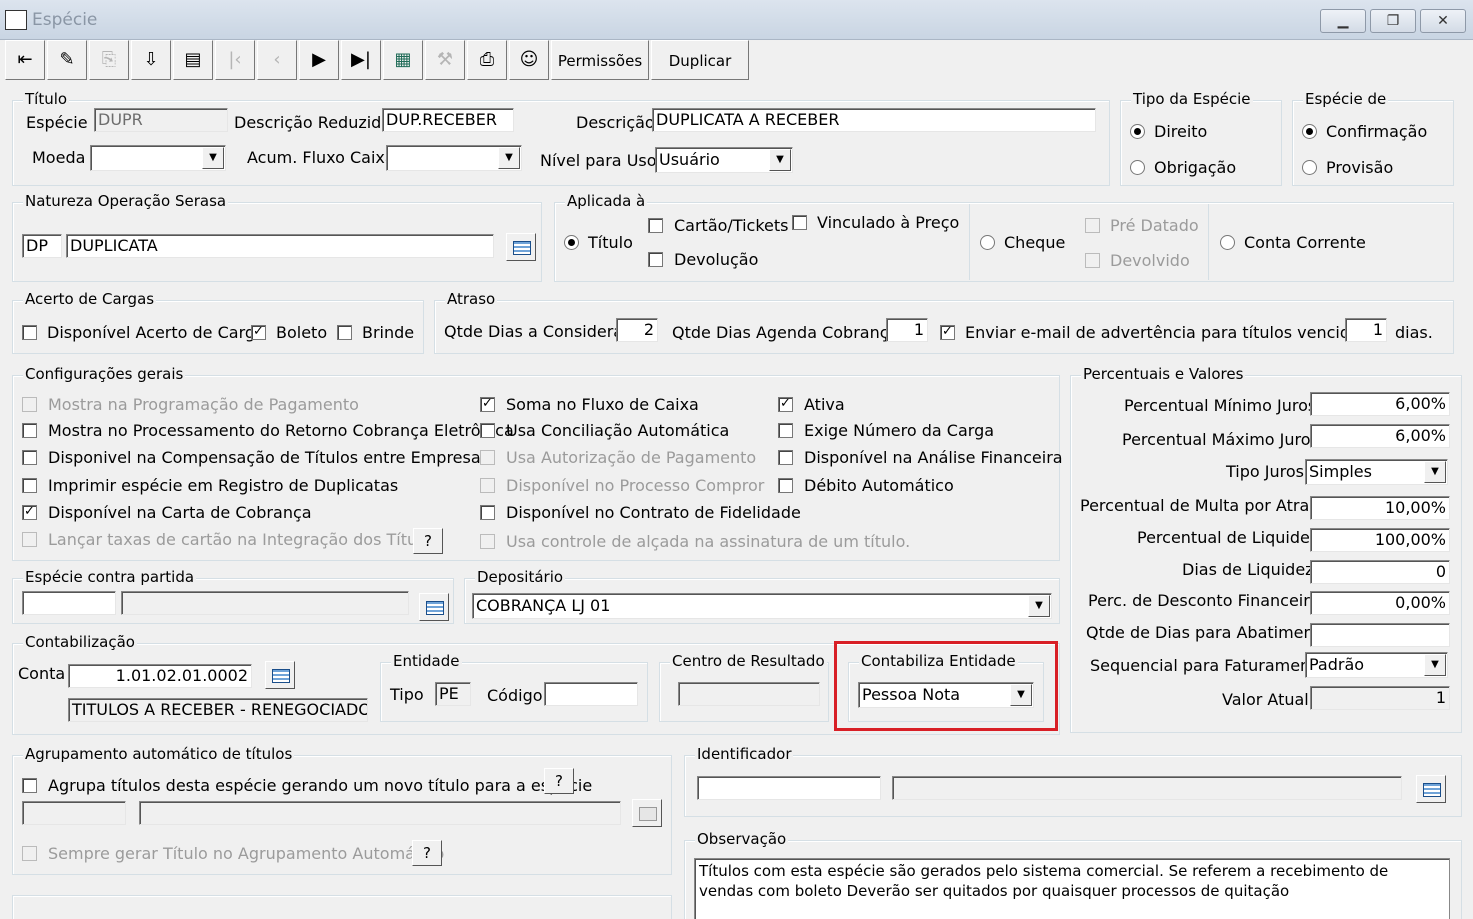  What do you see at coordinates (434, 607) in the screenshot?
I see `contra-lookup-icon` at bounding box center [434, 607].